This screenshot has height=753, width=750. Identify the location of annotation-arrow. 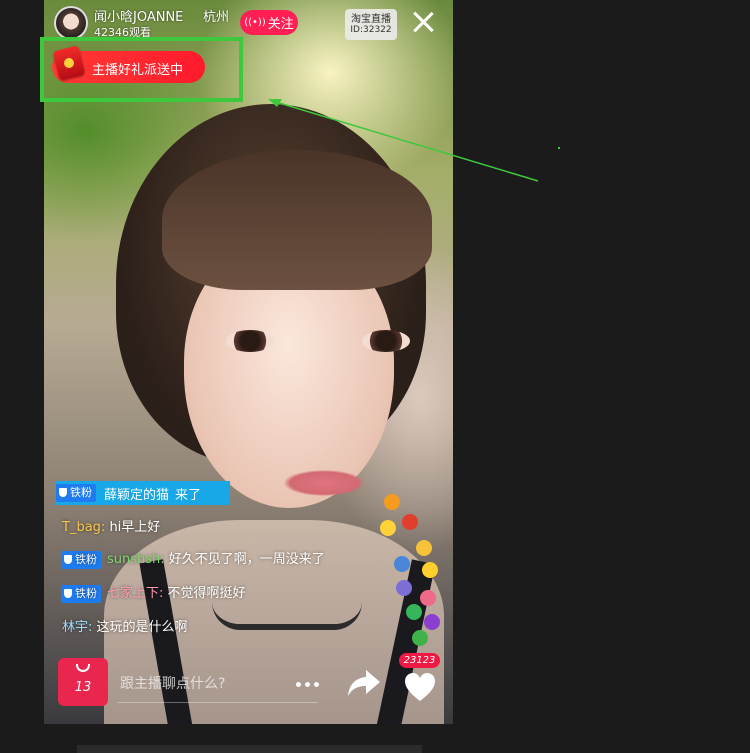
(403, 140).